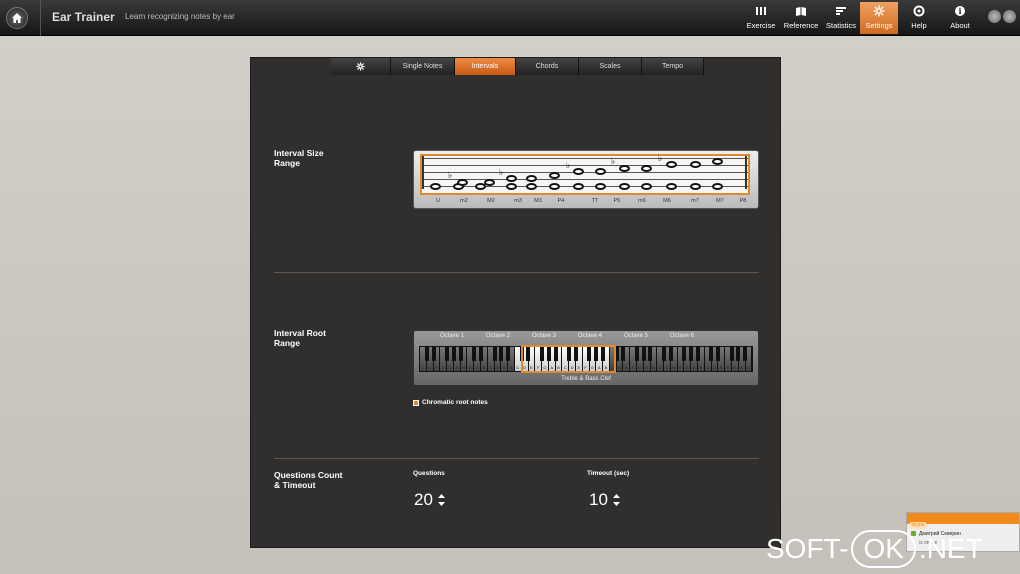  I want to click on lifebuoy-icon, so click(919, 11).